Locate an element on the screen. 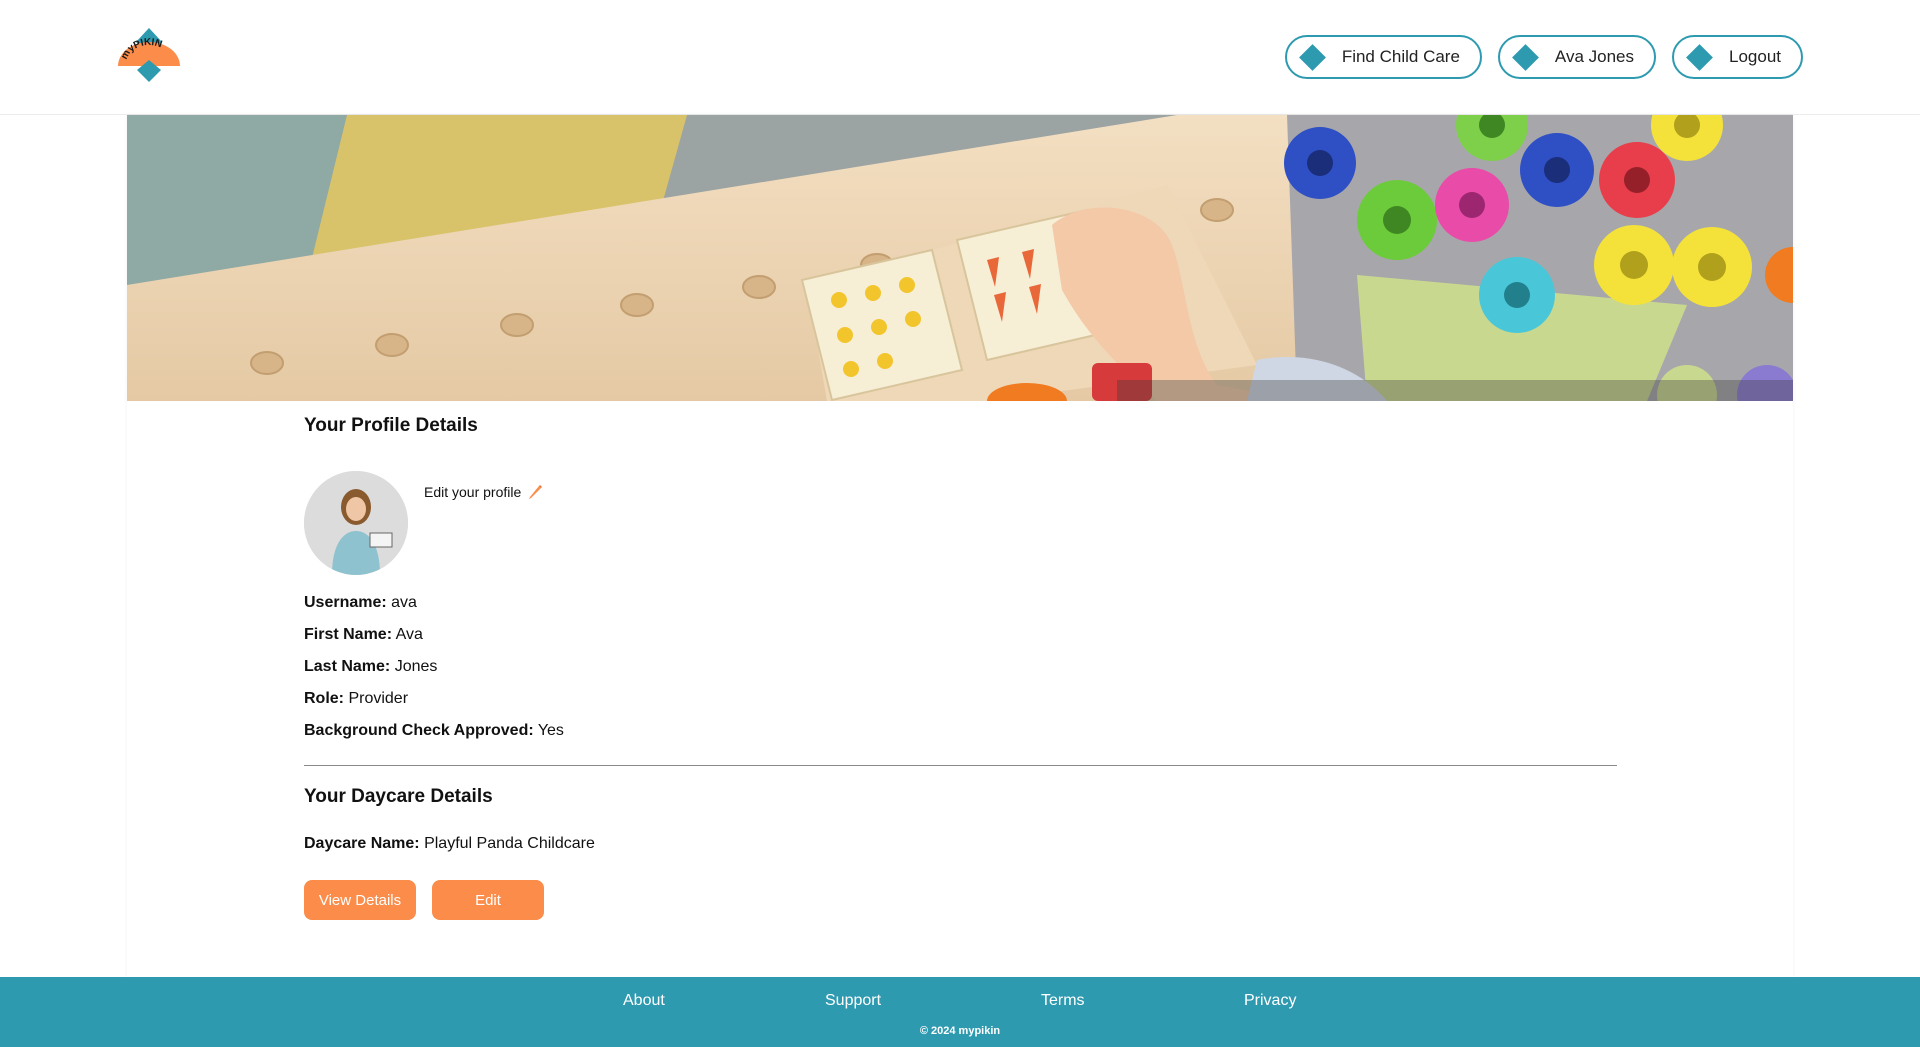 Image resolution: width=1920 pixels, height=1047 pixels. user-profile-button: Ava Jones is located at coordinates (1576, 57).